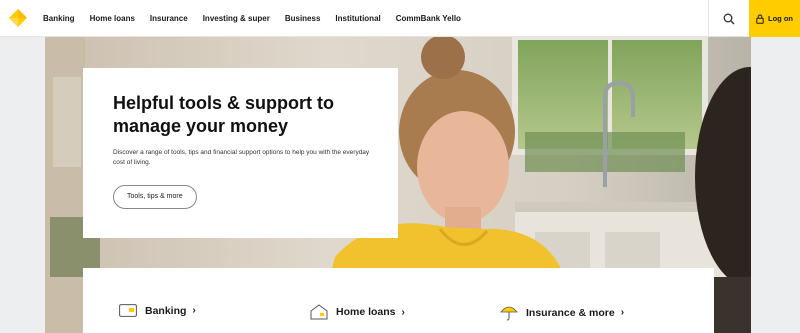 This screenshot has height=333, width=800. I want to click on card-icon, so click(128, 310).